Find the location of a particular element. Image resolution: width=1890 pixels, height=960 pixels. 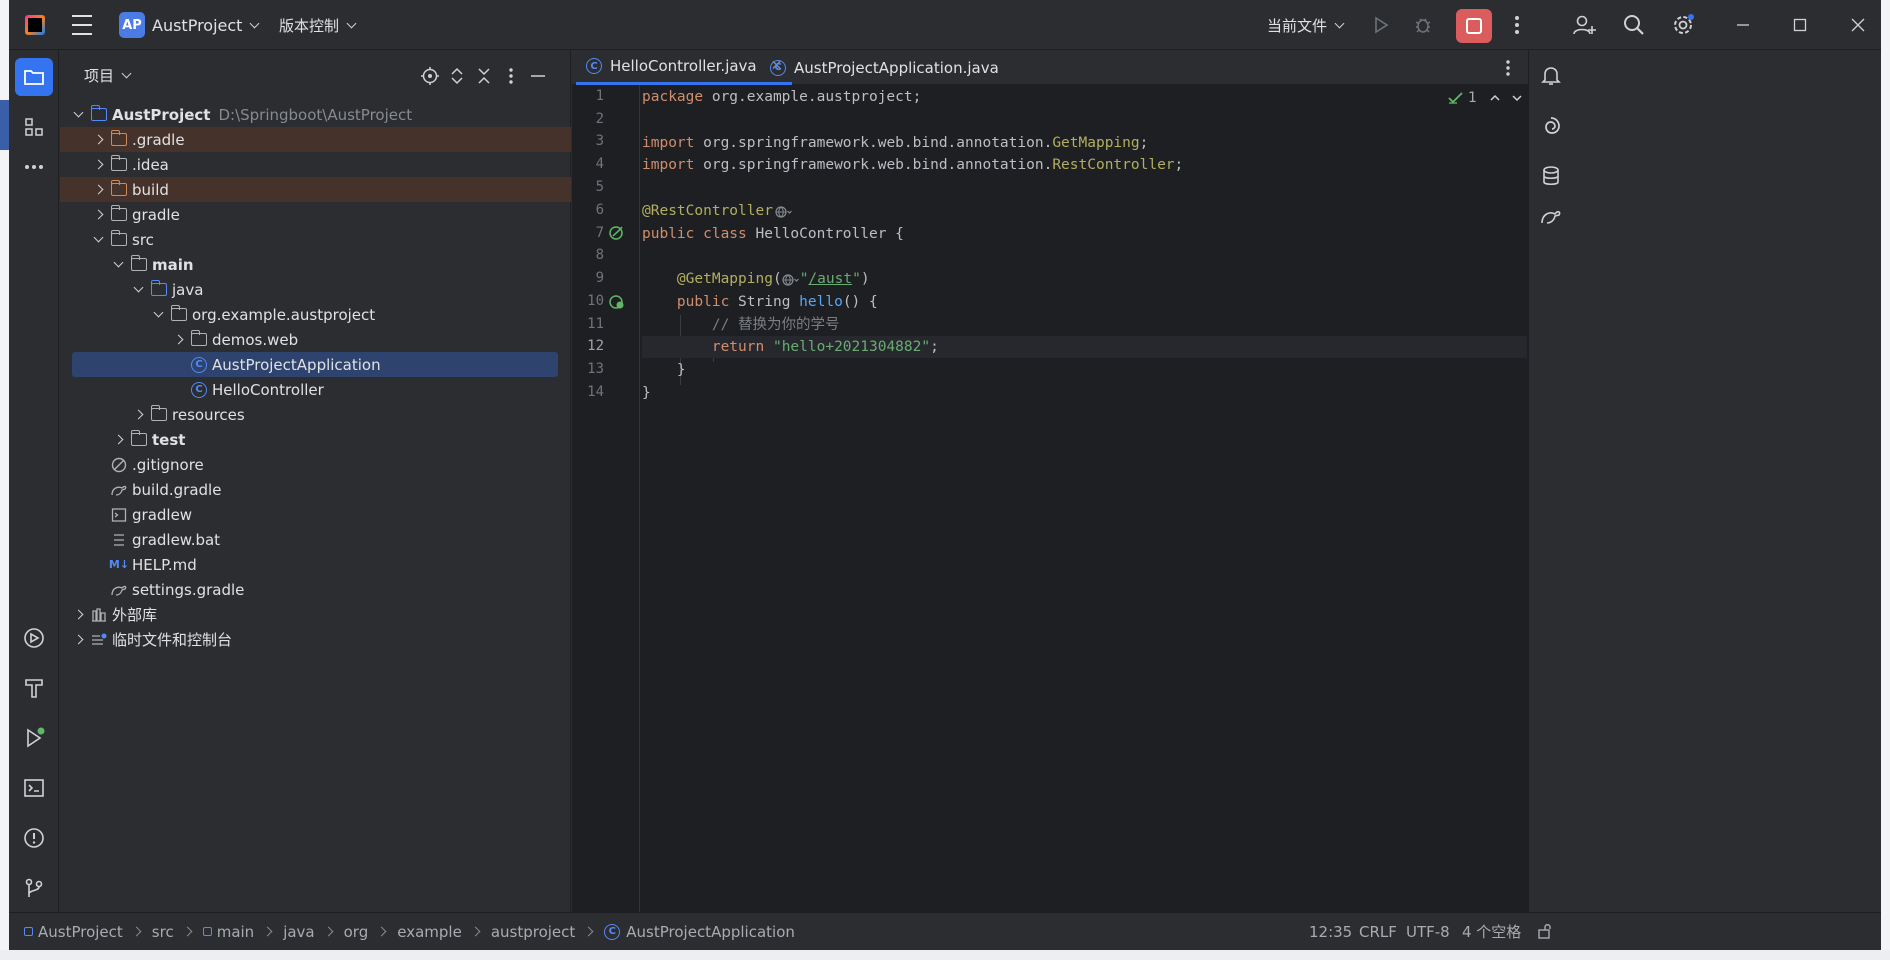

minimize-icon is located at coordinates (1743, 25).